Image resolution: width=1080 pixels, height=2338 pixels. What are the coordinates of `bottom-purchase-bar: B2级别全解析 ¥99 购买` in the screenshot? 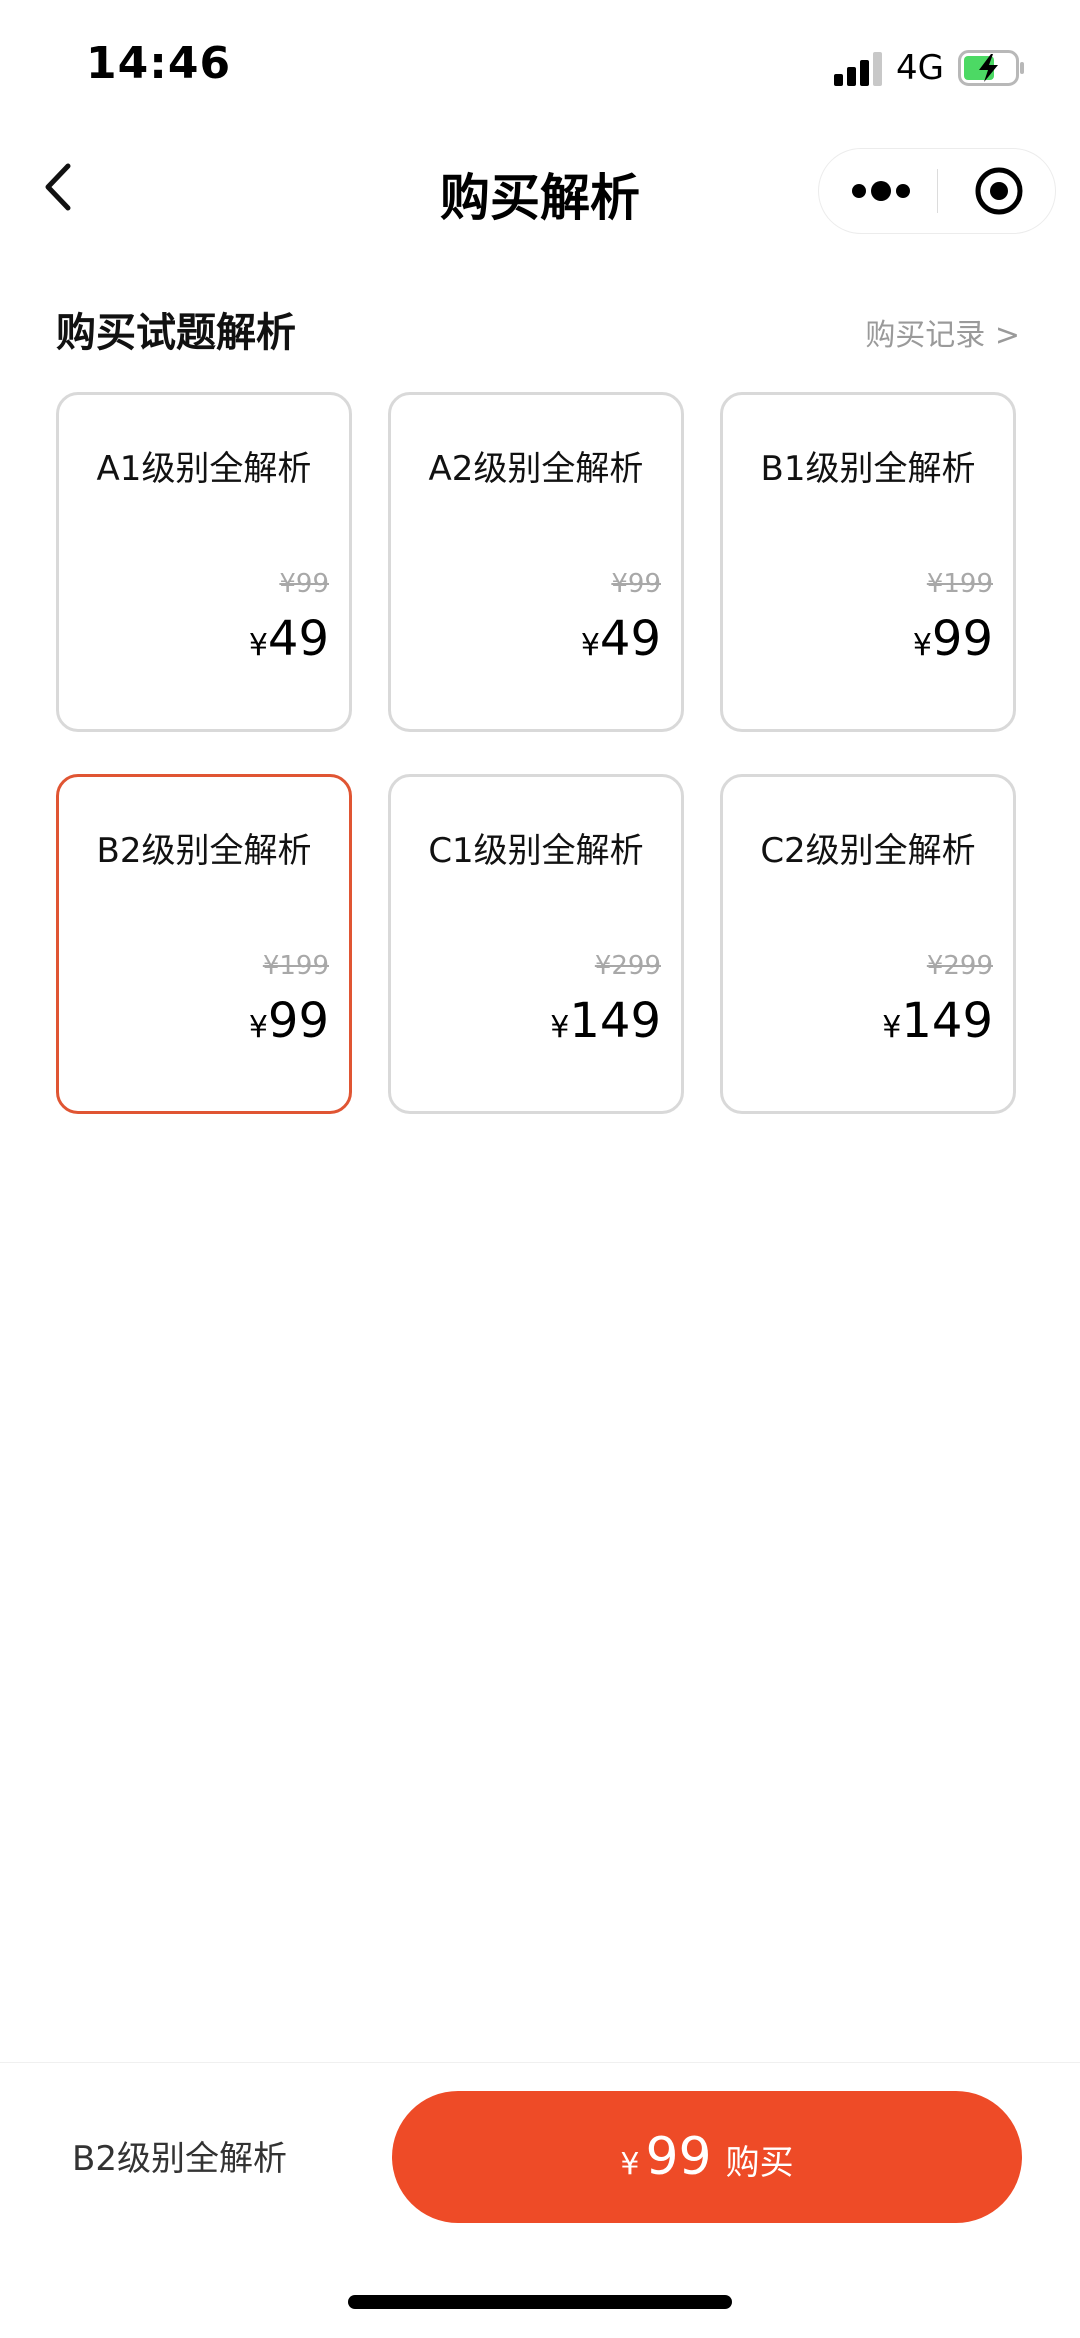 It's located at (540, 2200).